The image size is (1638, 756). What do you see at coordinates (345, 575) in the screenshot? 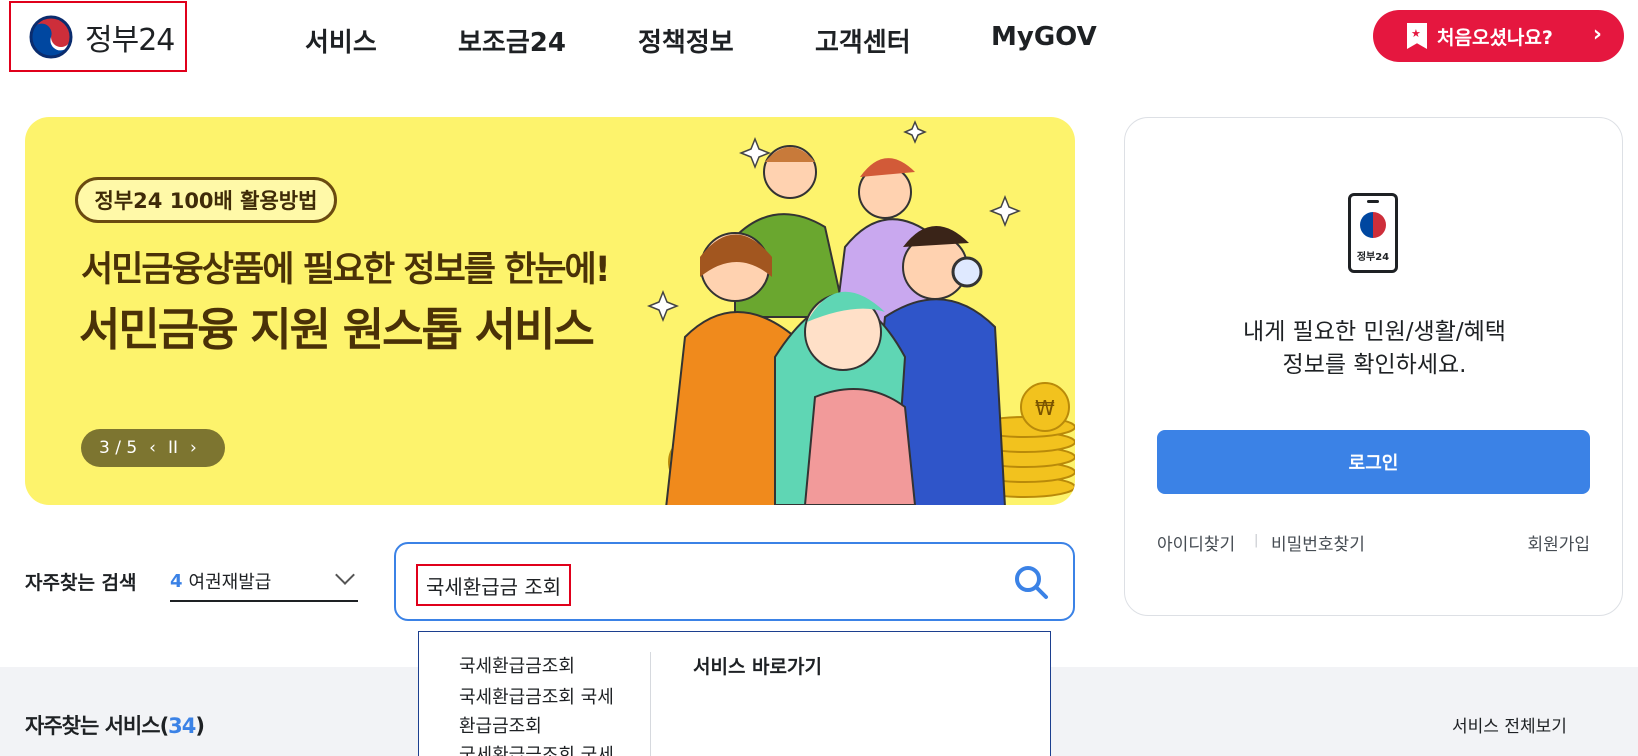
I see `chevron-down-icon` at bounding box center [345, 575].